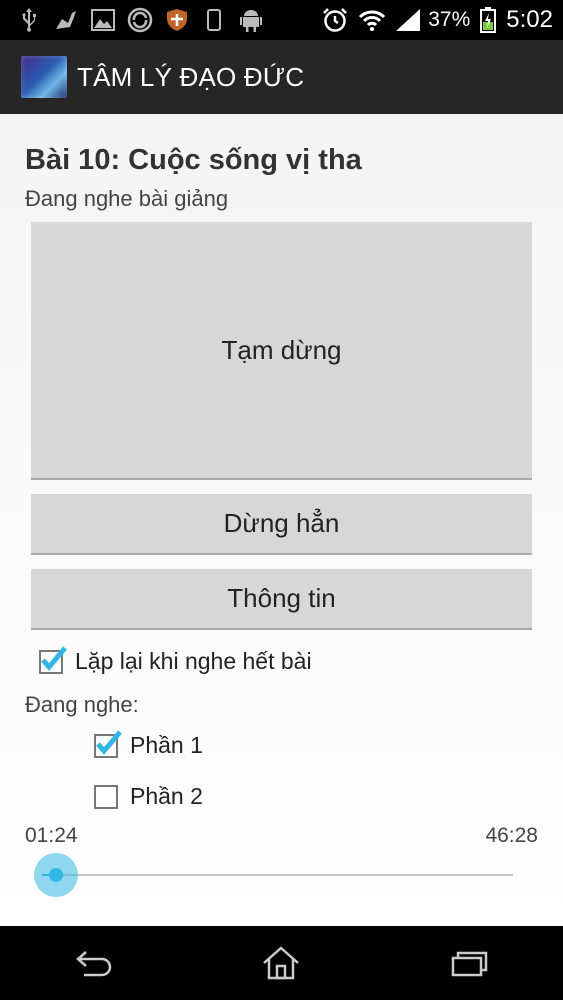 This screenshot has height=1000, width=563. I want to click on action-bar: TÂM LÝ ĐẠO ĐỨC, so click(281, 77).